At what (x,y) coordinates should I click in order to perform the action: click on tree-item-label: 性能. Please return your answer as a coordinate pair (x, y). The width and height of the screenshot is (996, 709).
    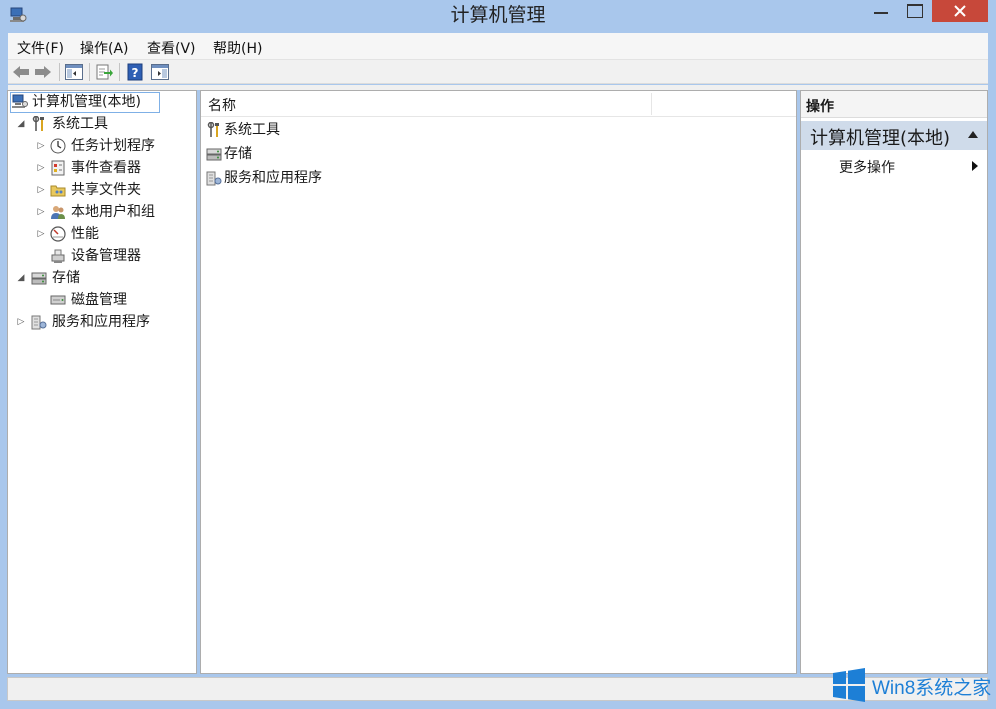
    Looking at the image, I should click on (85, 234).